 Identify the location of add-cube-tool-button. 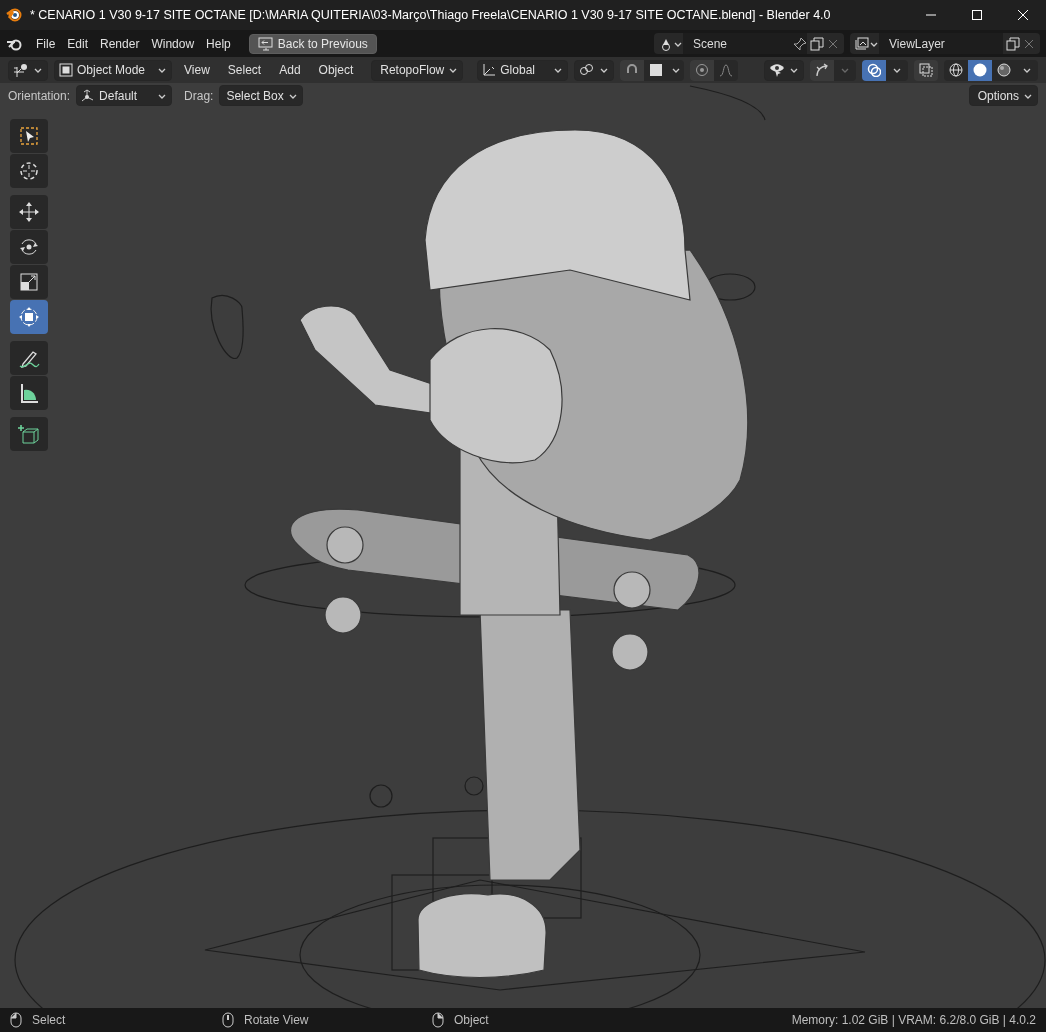
(29, 434).